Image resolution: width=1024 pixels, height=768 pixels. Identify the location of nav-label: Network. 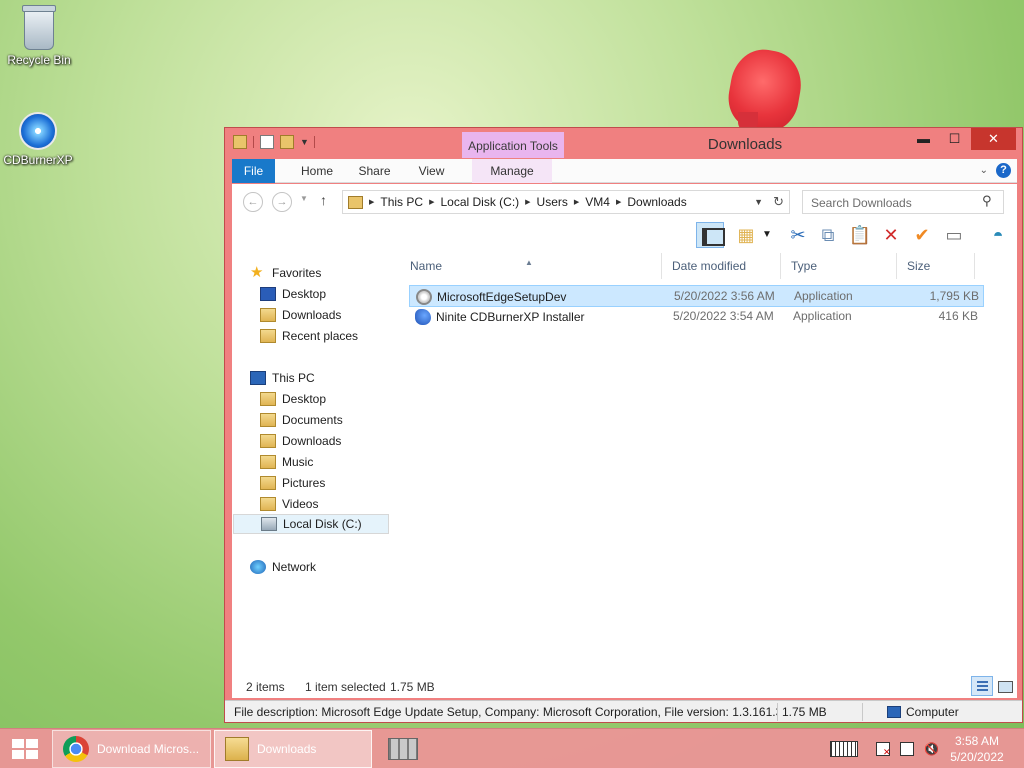
(294, 567).